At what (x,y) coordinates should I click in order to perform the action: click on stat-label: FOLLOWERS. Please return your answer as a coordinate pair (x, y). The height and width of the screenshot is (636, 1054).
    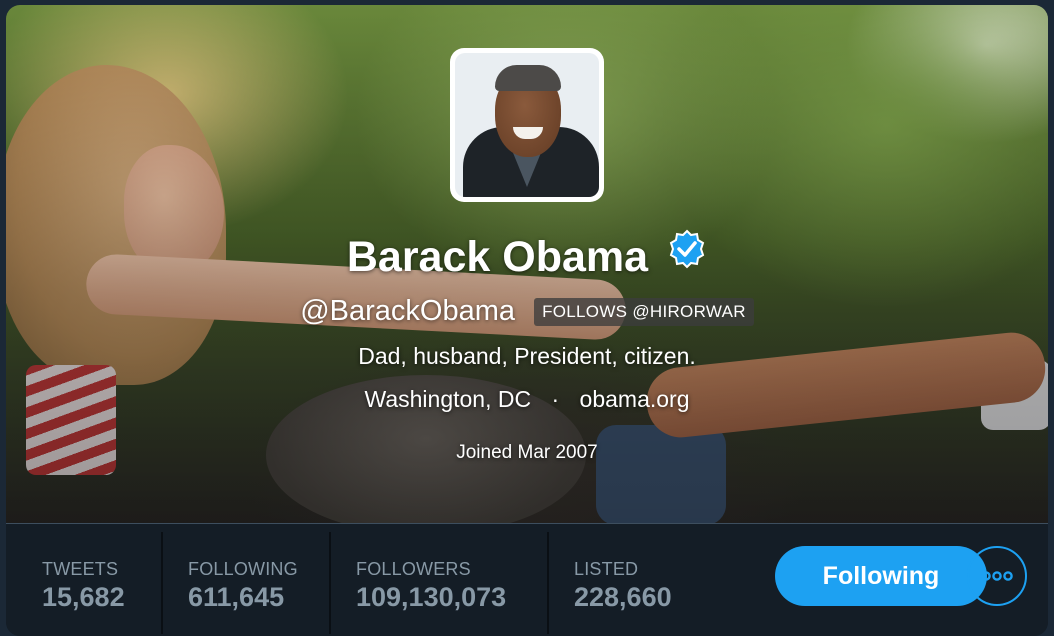
    Looking at the image, I should click on (413, 569).